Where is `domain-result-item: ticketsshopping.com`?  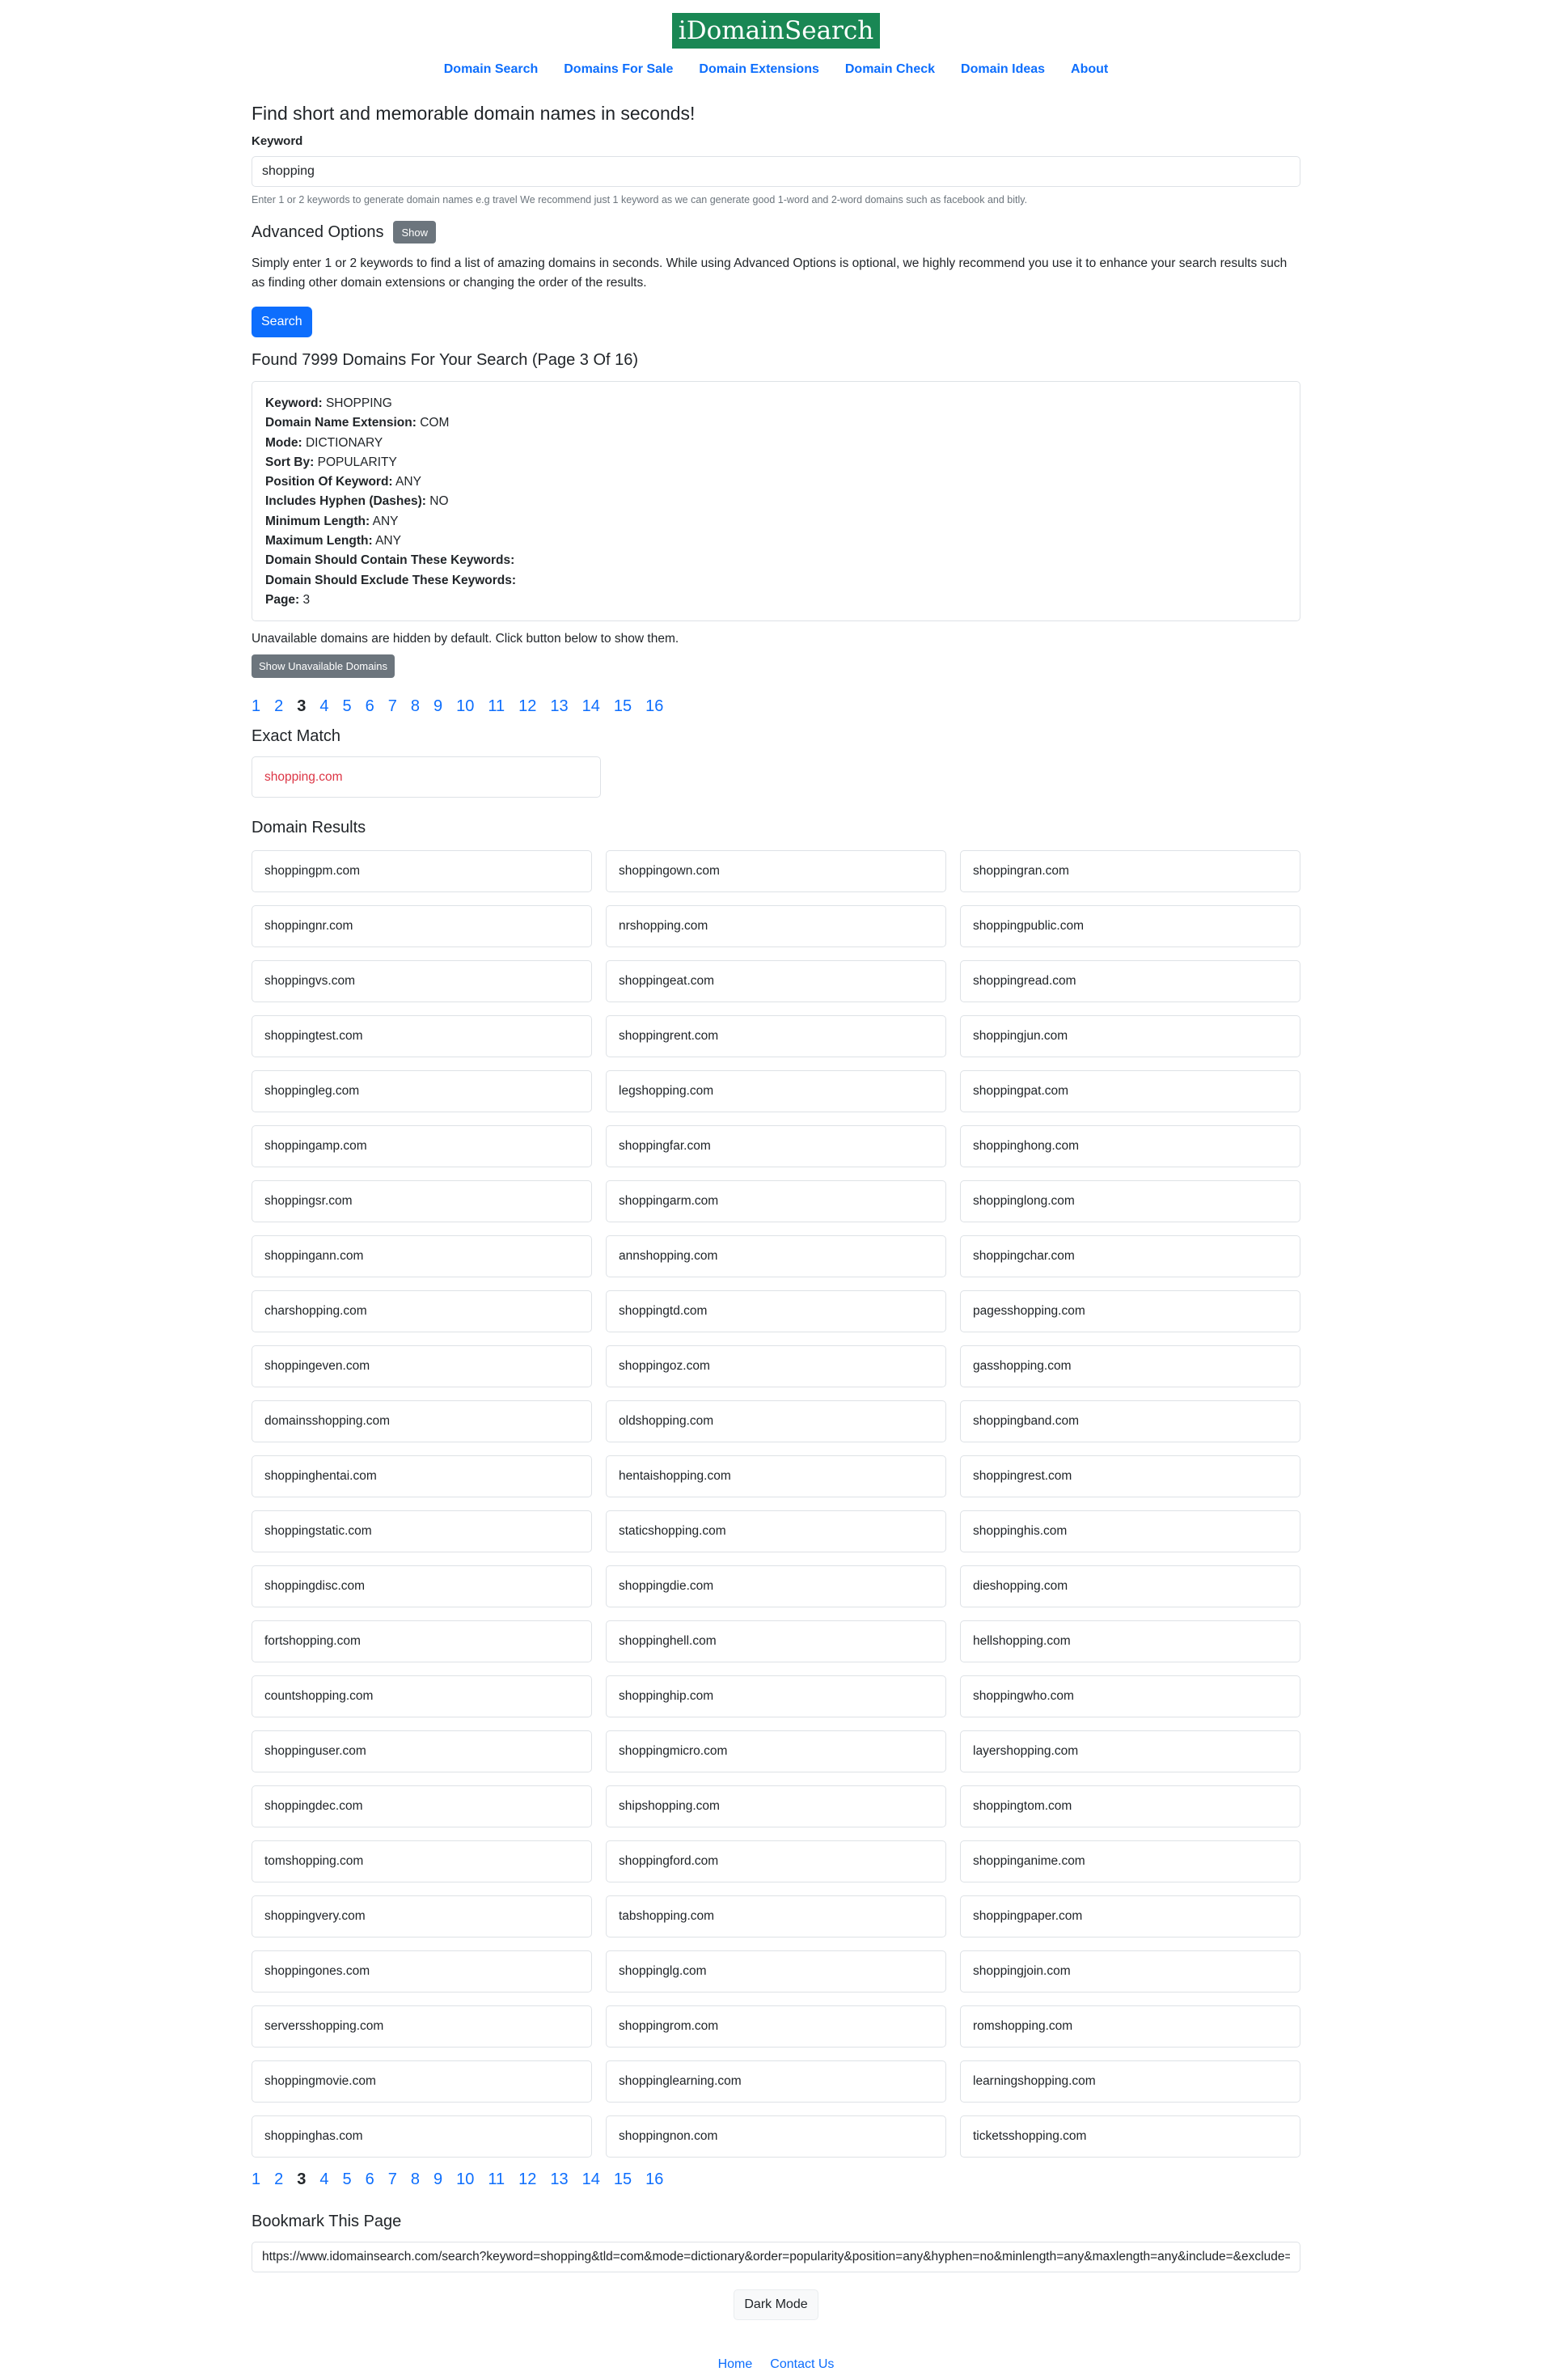
domain-result-item: ticketsshopping.com is located at coordinates (1130, 2136).